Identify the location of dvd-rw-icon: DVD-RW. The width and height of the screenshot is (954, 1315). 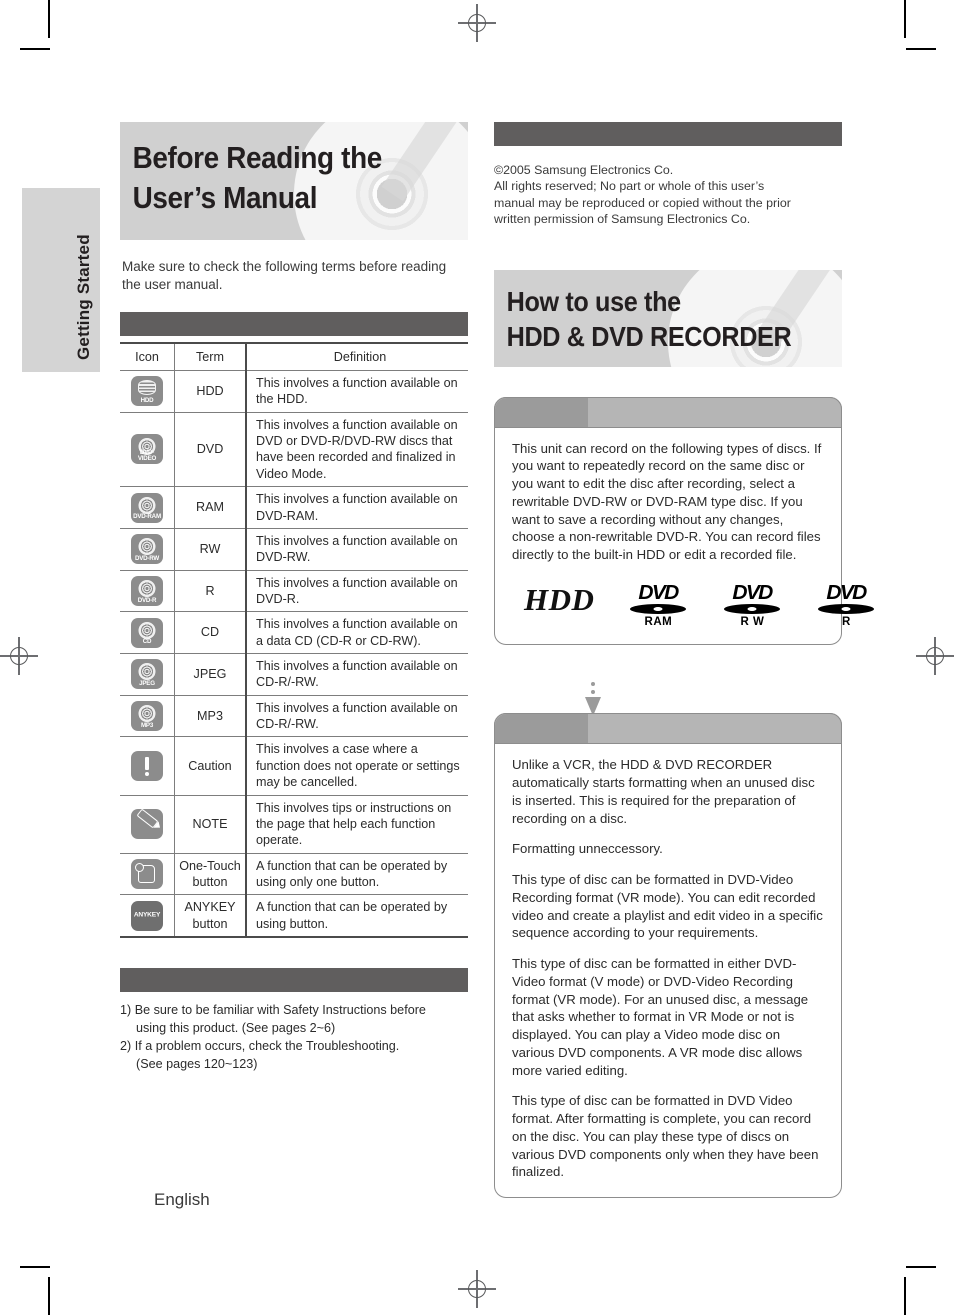
(147, 549).